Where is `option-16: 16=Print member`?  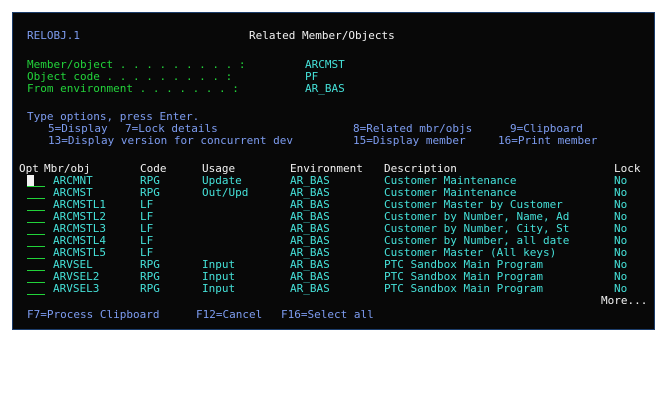 option-16: 16=Print member is located at coordinates (548, 140).